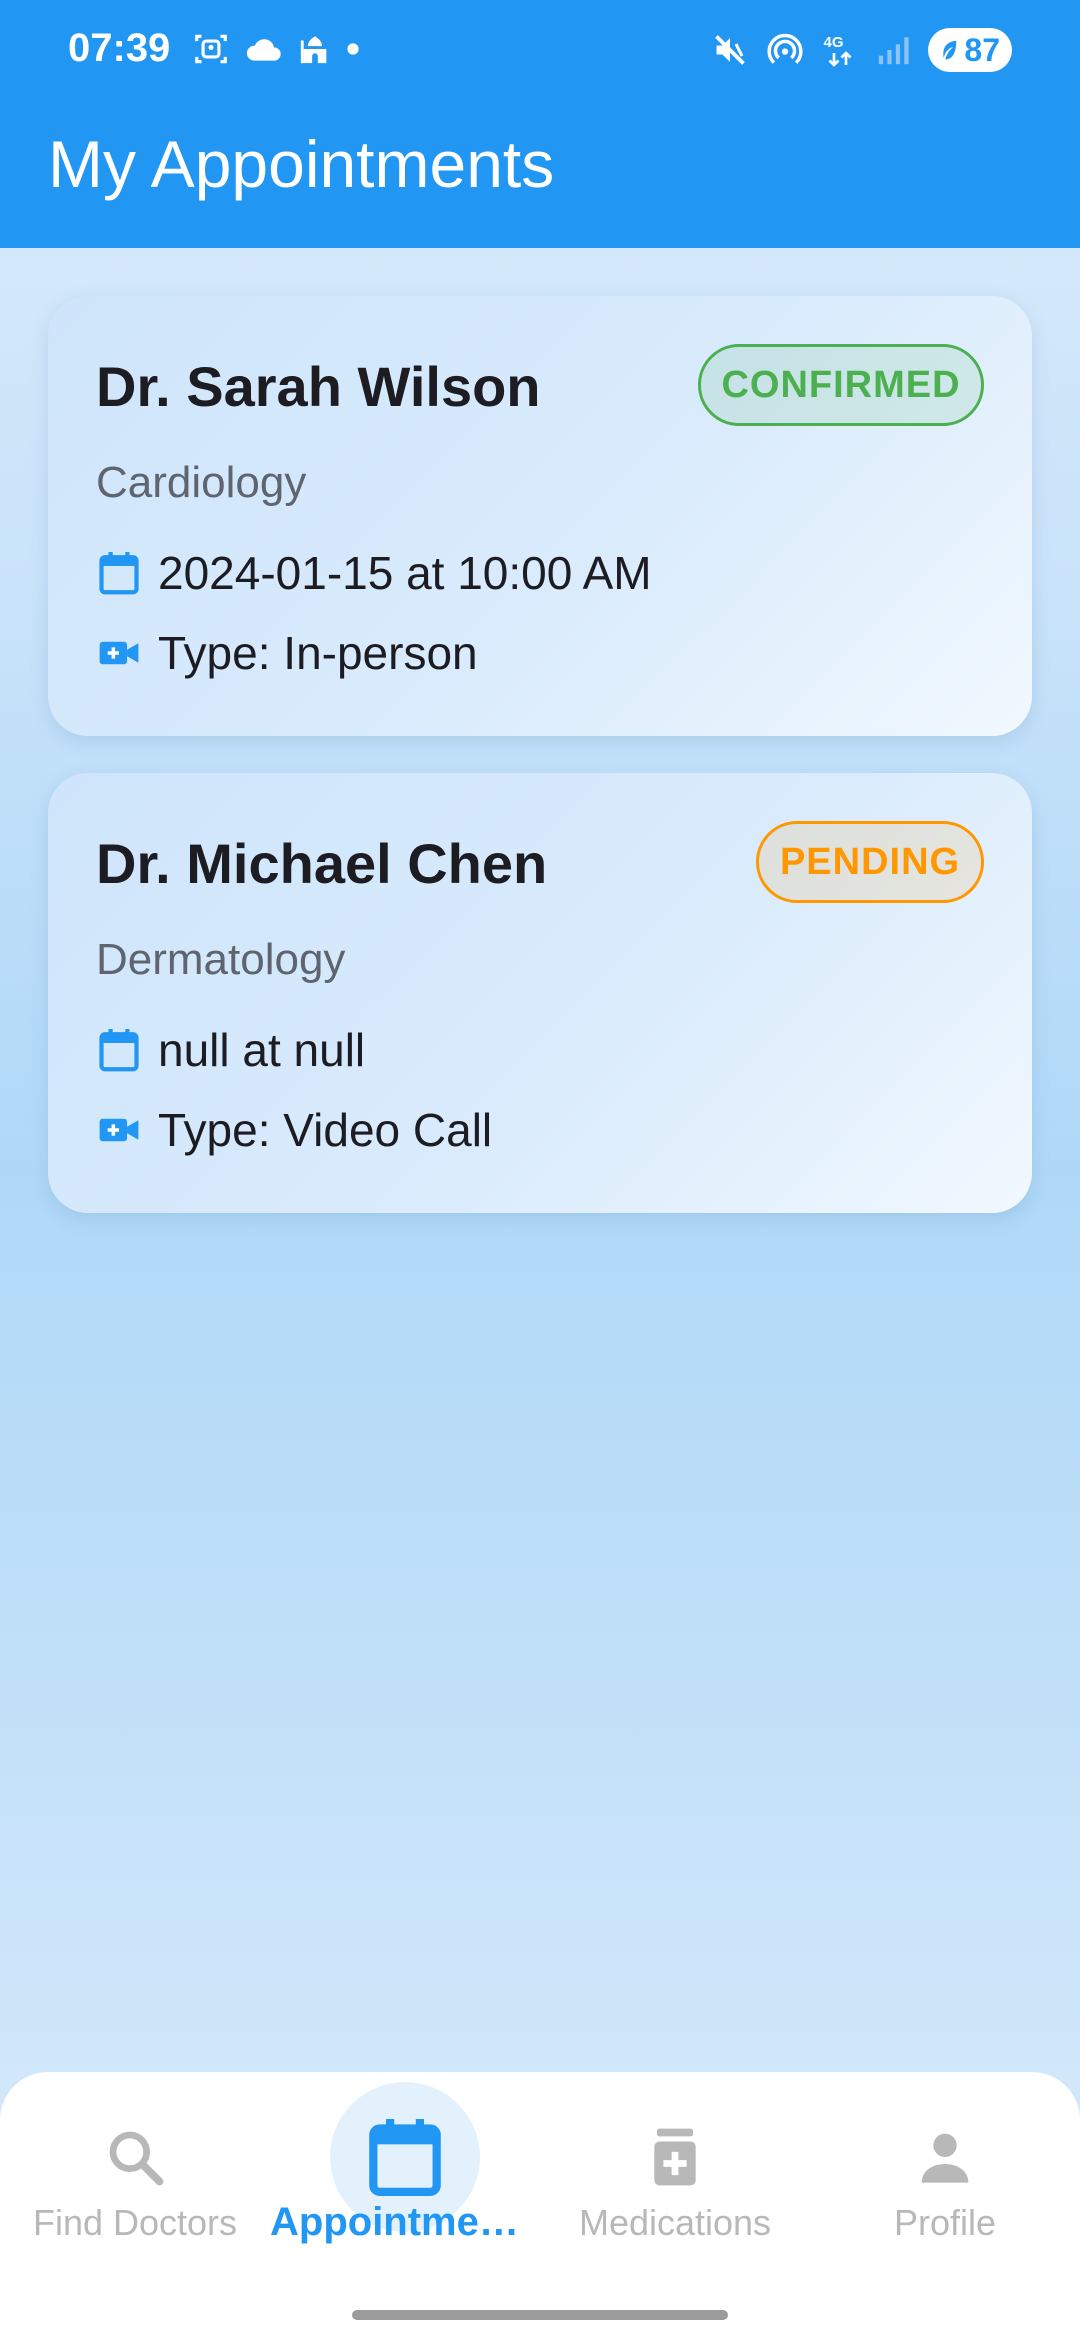 This screenshot has width=1080, height=2340. Describe the element at coordinates (119, 48) in the screenshot. I see `status-time: 07:39` at that location.